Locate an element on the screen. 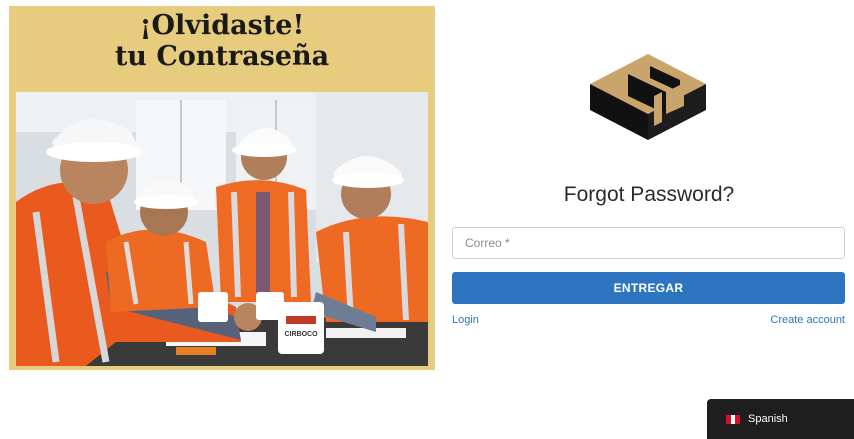 The image size is (854, 439). company-logo is located at coordinates (648, 97).